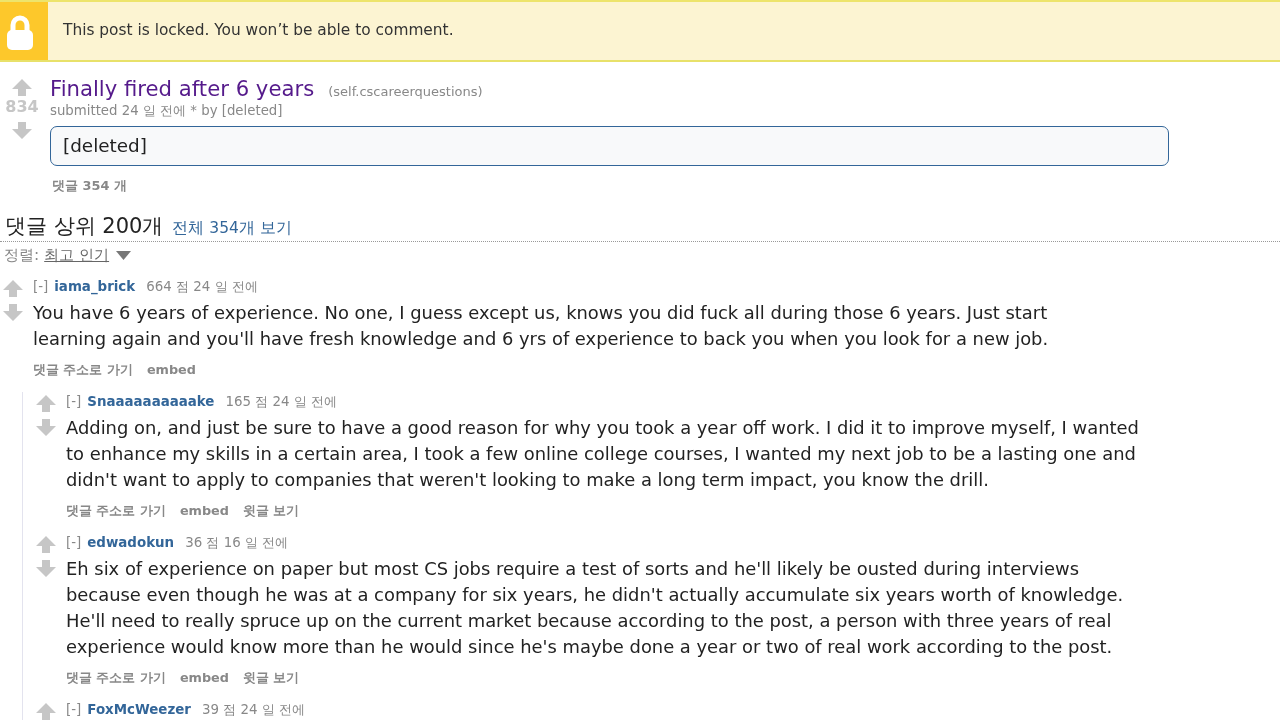 The height and width of the screenshot is (720, 1280). What do you see at coordinates (131, 543) in the screenshot?
I see `comment-author-link: edwadokun` at bounding box center [131, 543].